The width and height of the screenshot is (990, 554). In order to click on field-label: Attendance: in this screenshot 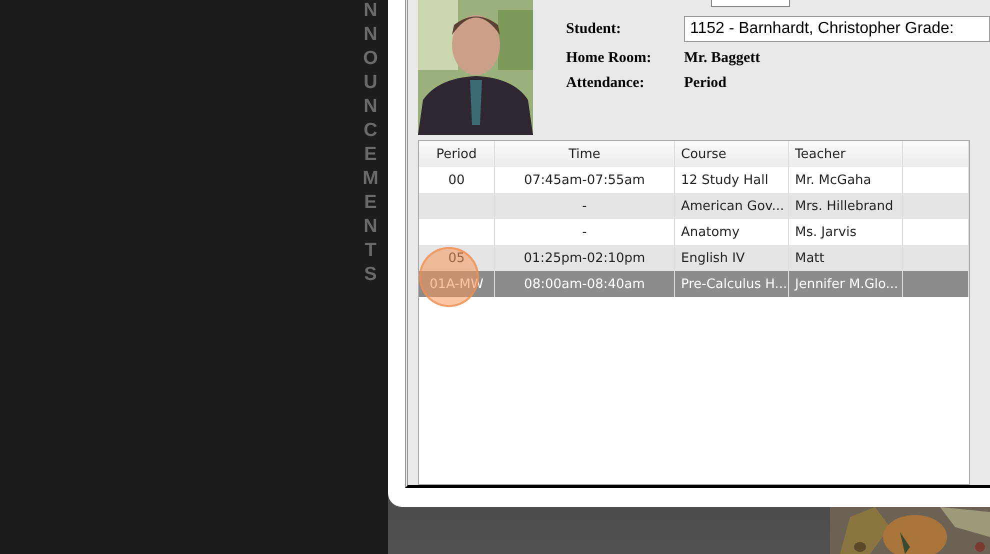, I will do `click(606, 83)`.